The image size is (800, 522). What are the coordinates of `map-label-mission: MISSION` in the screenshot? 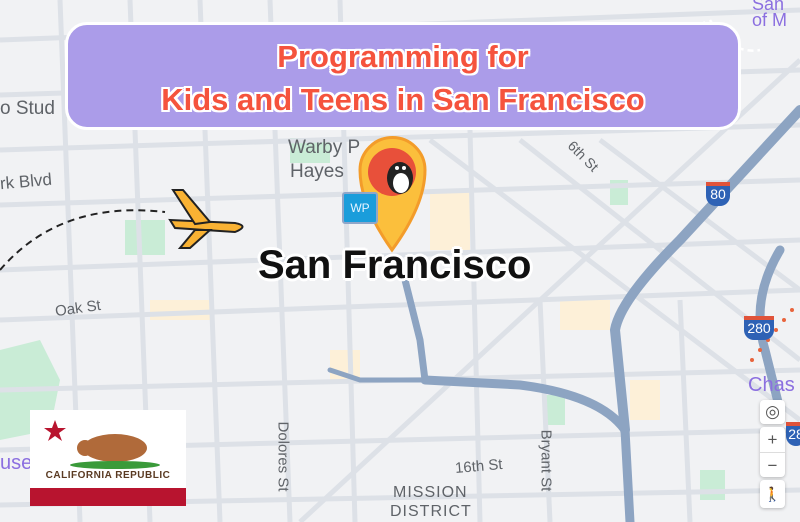 It's located at (430, 492).